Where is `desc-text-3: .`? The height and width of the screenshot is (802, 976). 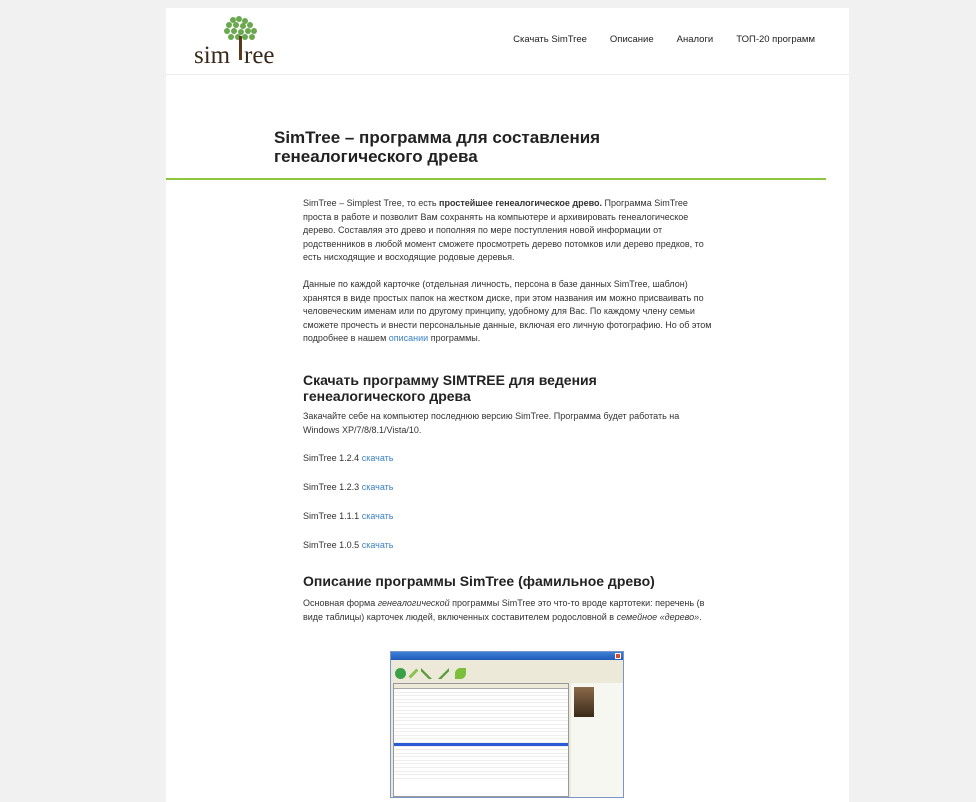 desc-text-3: . is located at coordinates (700, 616).